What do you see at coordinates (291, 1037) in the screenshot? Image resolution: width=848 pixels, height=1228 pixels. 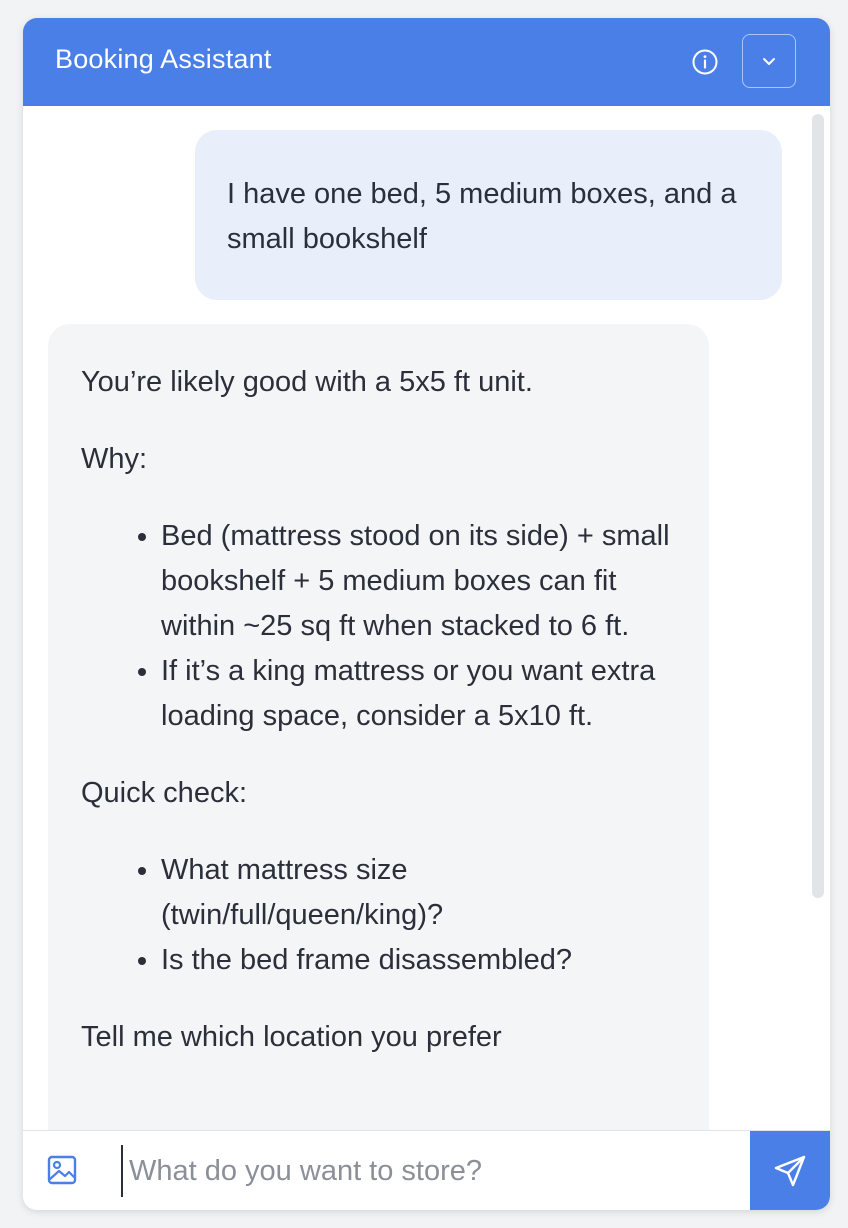 I see `assistant-closing: Tell me which location you prefer` at bounding box center [291, 1037].